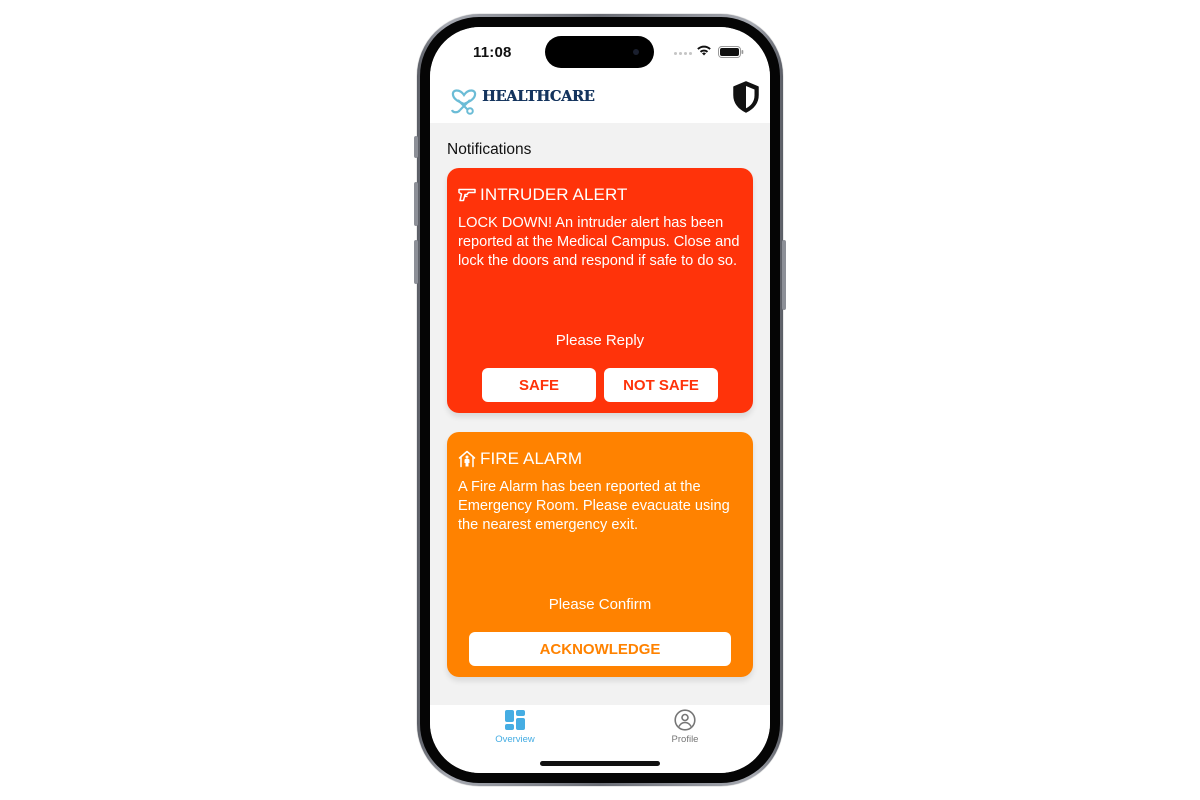 This screenshot has width=1200, height=800. Describe the element at coordinates (600, 649) in the screenshot. I see `acknowledge-button: ACKNOWLEDGE` at that location.